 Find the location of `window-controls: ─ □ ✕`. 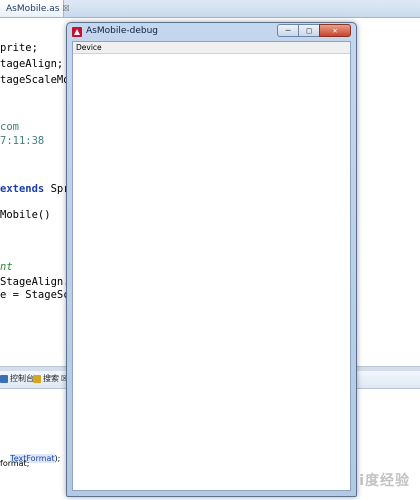

window-controls: ─ □ ✕ is located at coordinates (314, 30).